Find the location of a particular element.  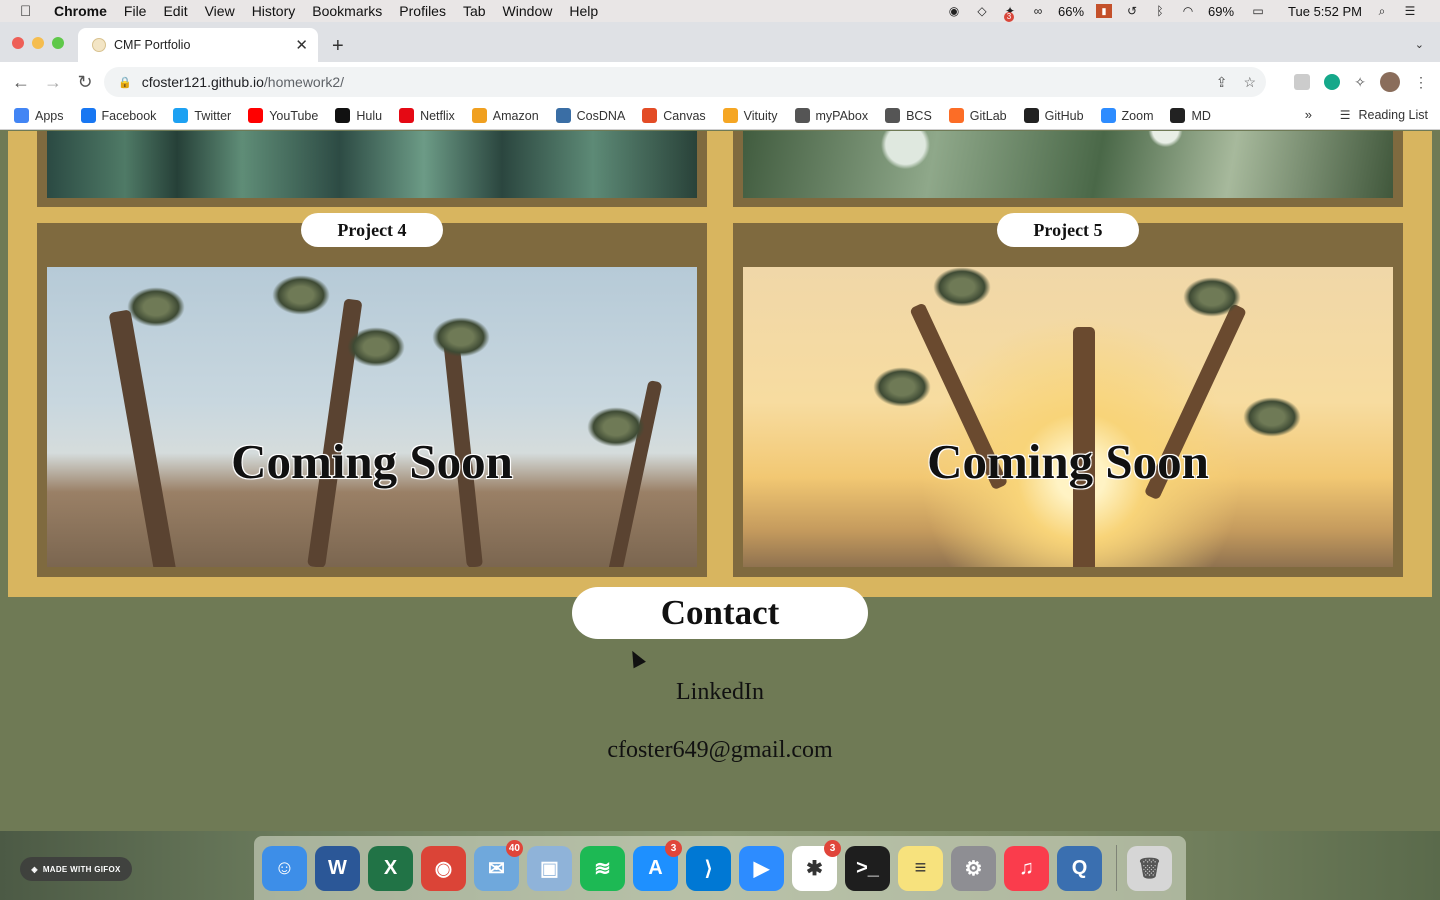

record-icon: ◉ is located at coordinates (954, 11).